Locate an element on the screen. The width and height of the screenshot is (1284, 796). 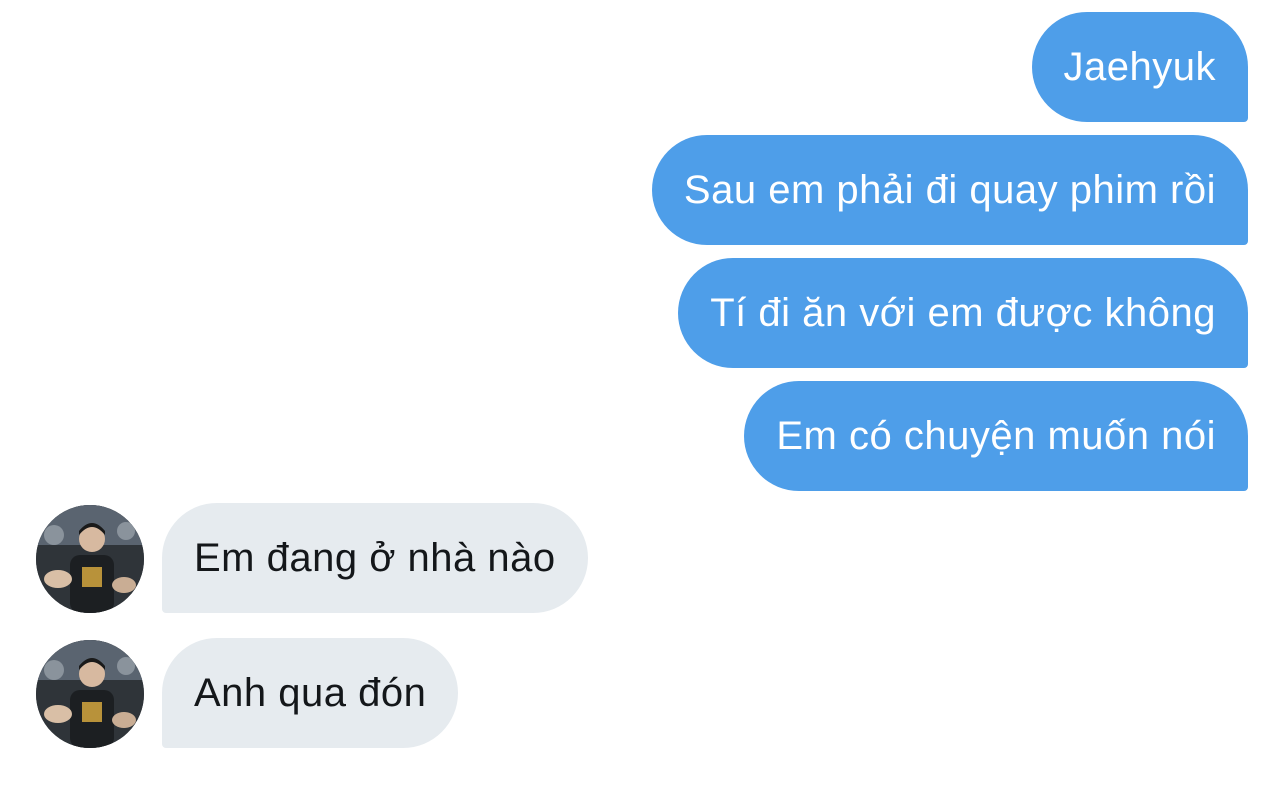
outgoing-message: Tí đi ăn với em được không is located at coordinates (963, 313).